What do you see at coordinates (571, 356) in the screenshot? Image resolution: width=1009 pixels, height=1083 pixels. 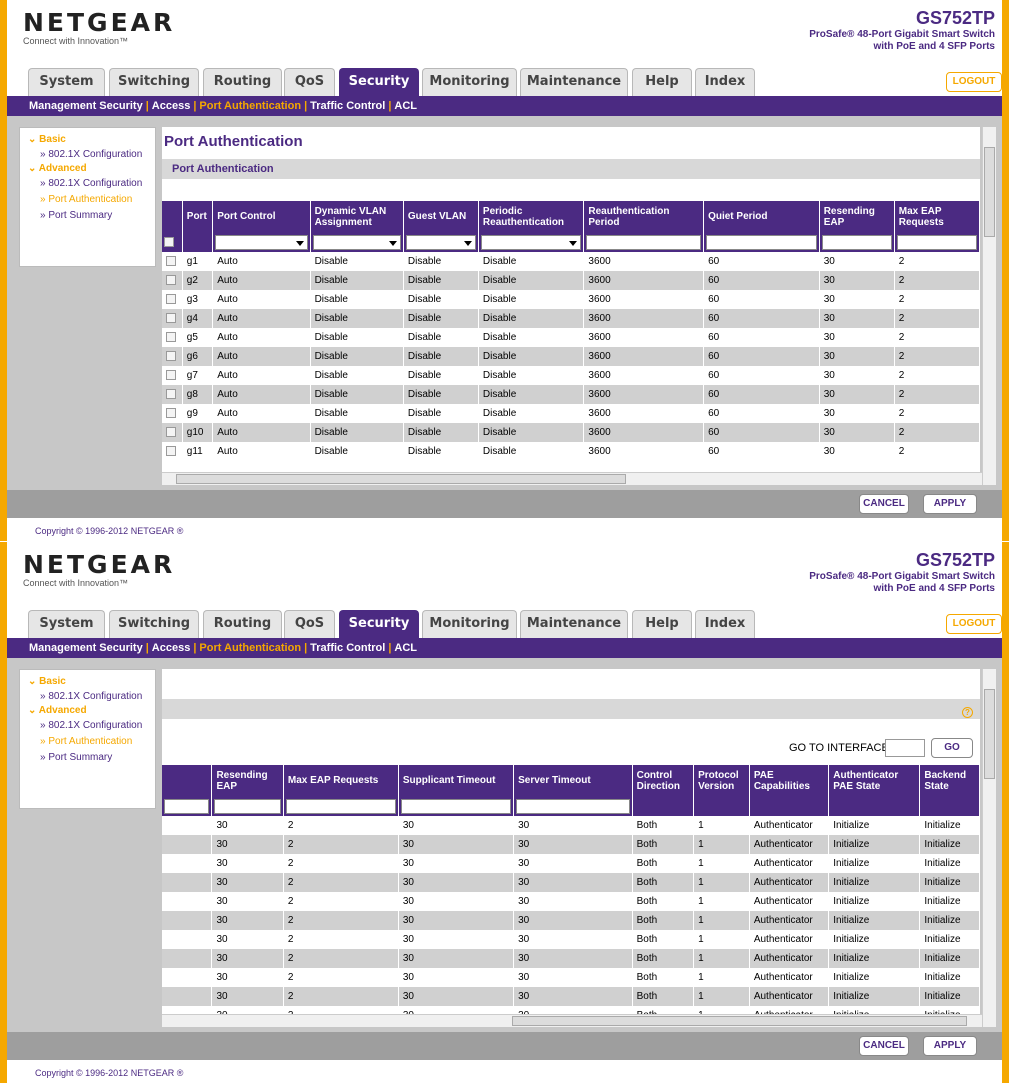 I see `table-row: g6 Auto Disable Disable Disable 3600 60 30 2` at bounding box center [571, 356].